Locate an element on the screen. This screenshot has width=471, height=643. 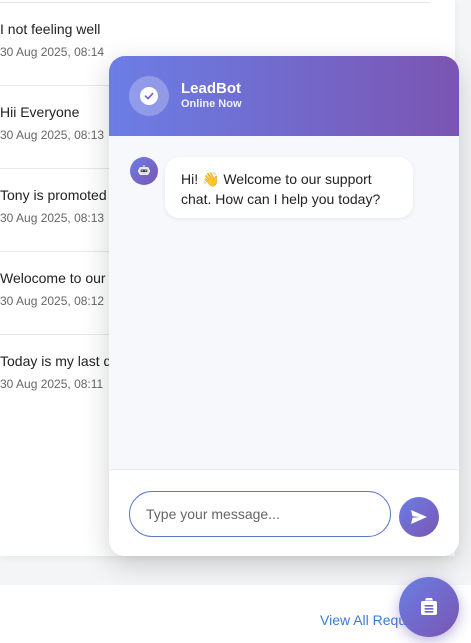
item-title: Tony is promoted is located at coordinates (53, 195).